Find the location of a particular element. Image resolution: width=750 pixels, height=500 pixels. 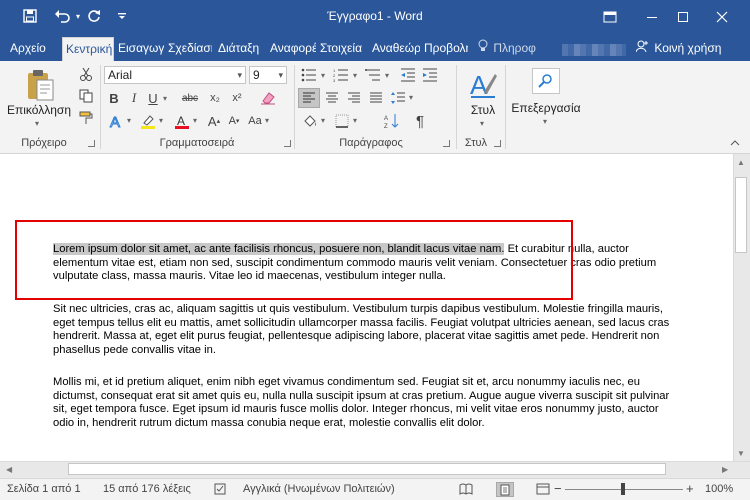

font-launcher-icon is located at coordinates (287, 143).